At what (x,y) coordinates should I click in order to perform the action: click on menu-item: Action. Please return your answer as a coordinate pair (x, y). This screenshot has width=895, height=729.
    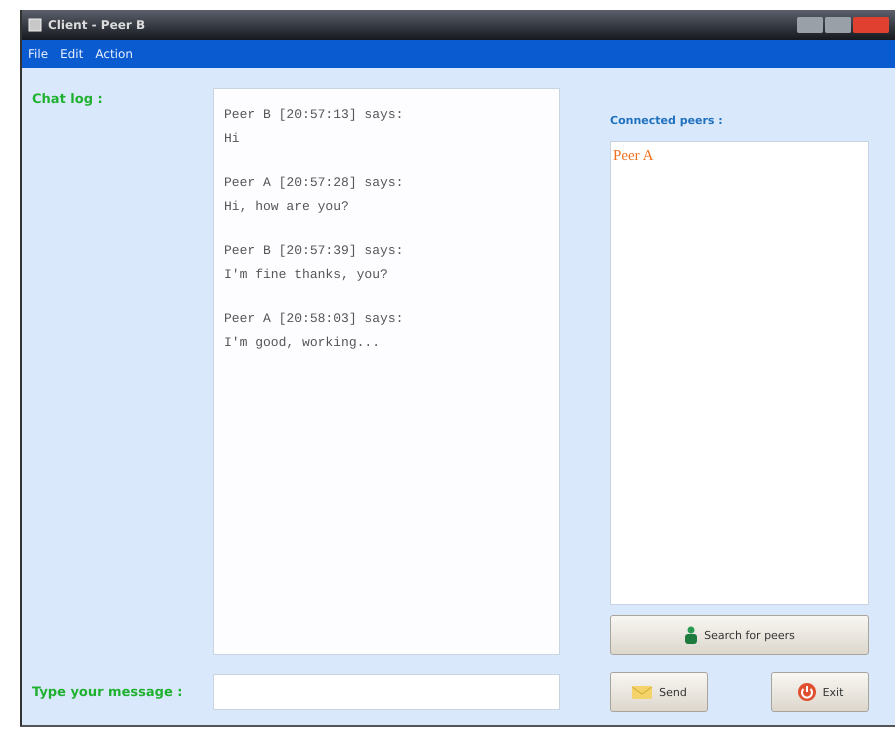
    Looking at the image, I should click on (114, 54).